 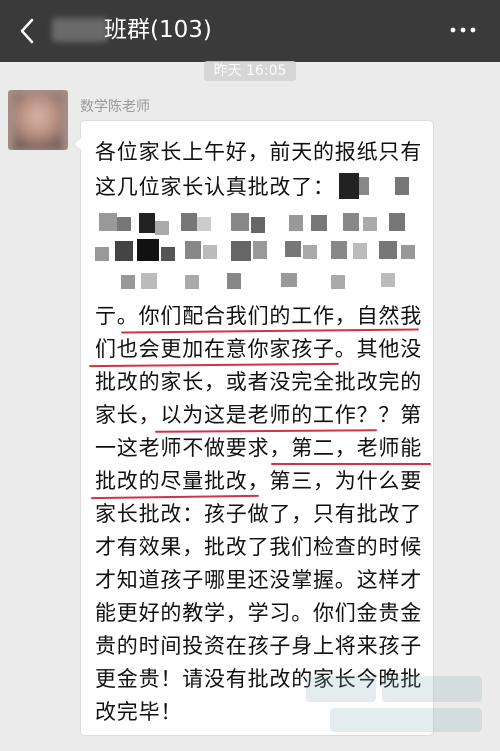 What do you see at coordinates (139, 712) in the screenshot?
I see `message-line-17: 改完毕！` at bounding box center [139, 712].